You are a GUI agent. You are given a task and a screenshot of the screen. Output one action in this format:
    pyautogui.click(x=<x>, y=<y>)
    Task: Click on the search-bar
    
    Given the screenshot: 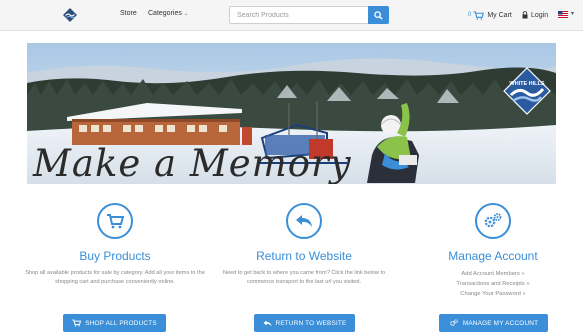 What is the action you would take?
    pyautogui.click(x=309, y=15)
    